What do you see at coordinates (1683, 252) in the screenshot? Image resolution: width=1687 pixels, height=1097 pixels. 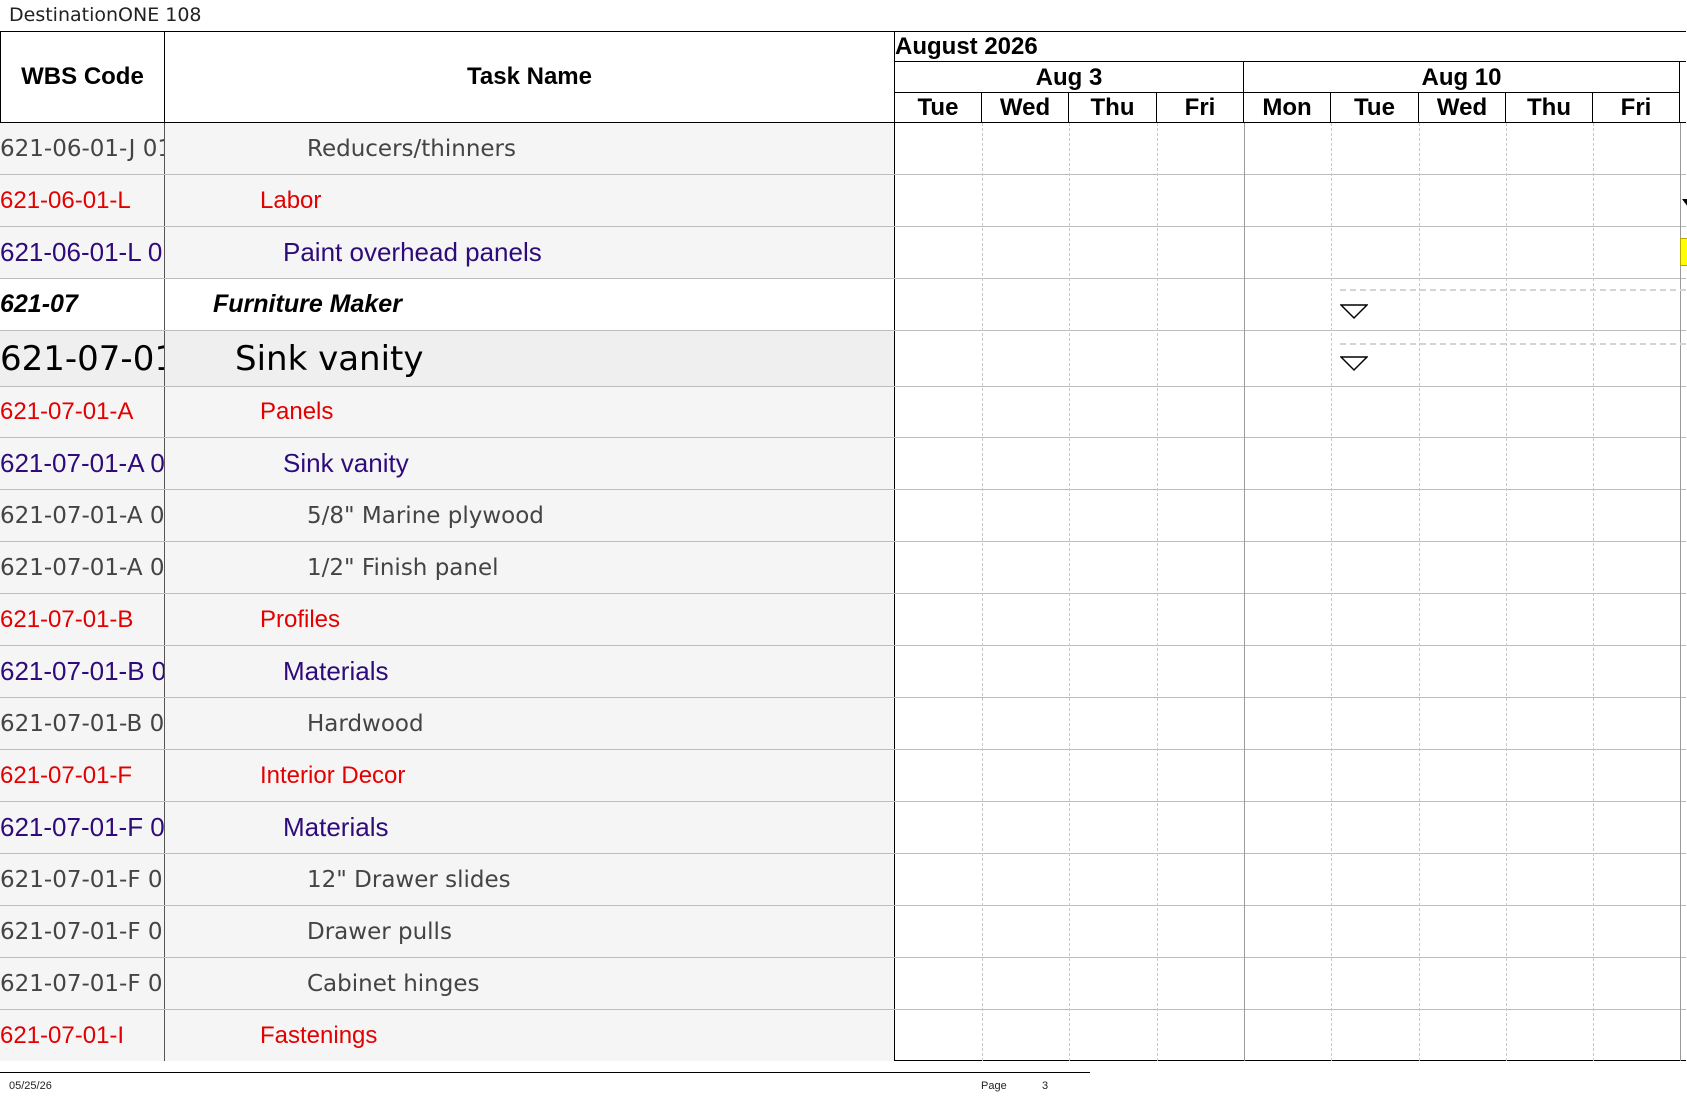 I see `task-bar-paint-overhead-panels` at bounding box center [1683, 252].